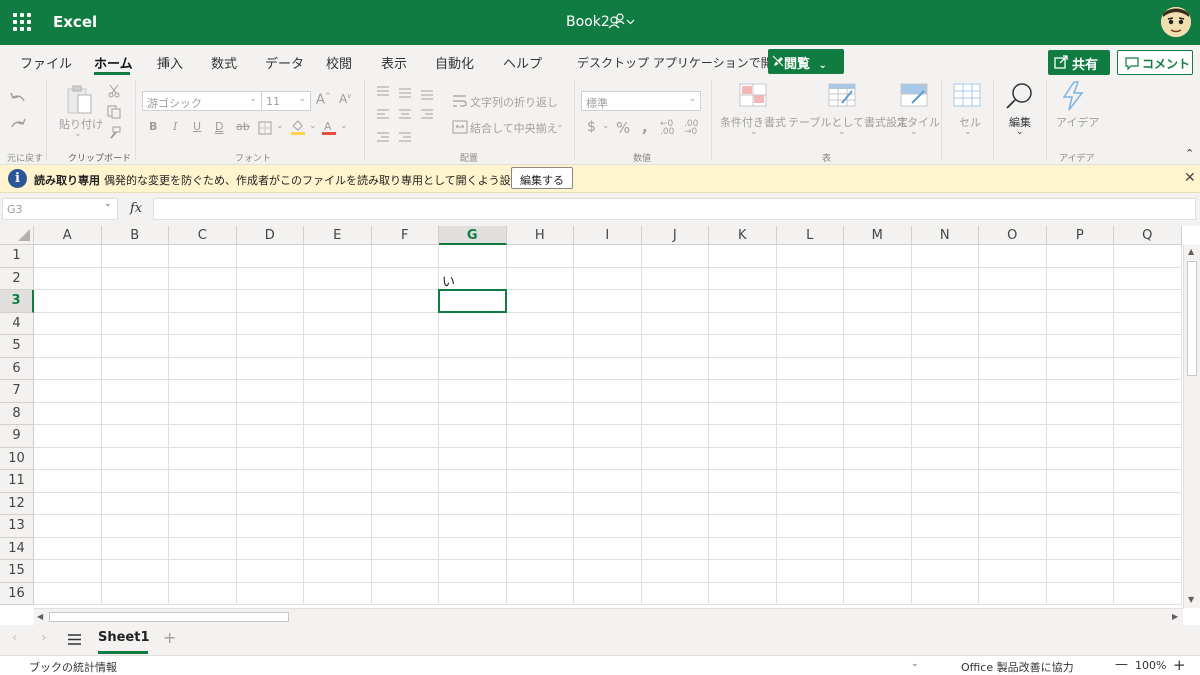  I want to click on tab-help: ヘルプ, so click(522, 62).